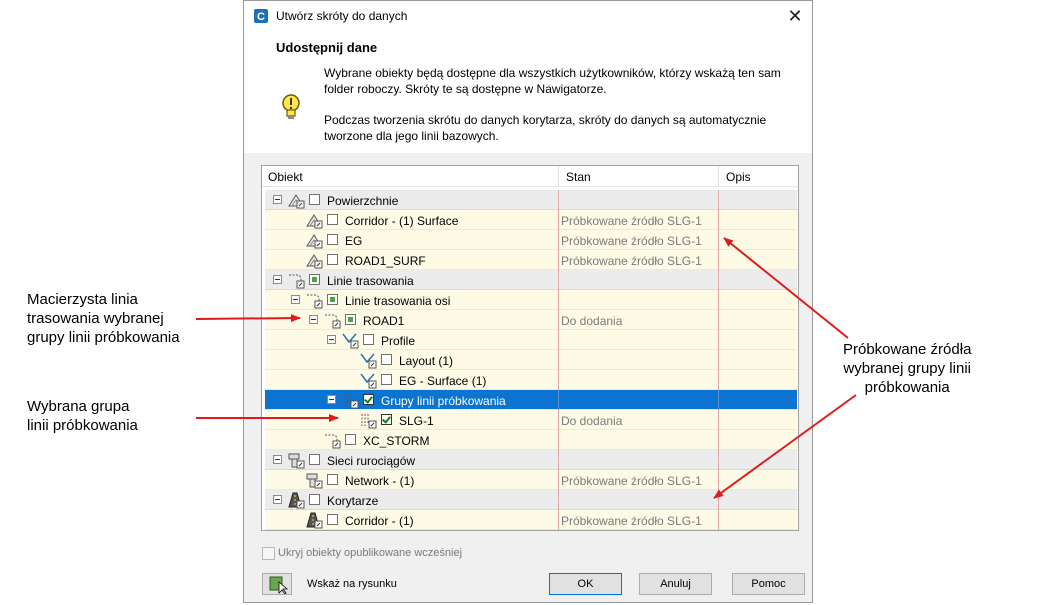 This screenshot has height=605, width=1059. I want to click on arrow-to-road1, so click(248, 318).